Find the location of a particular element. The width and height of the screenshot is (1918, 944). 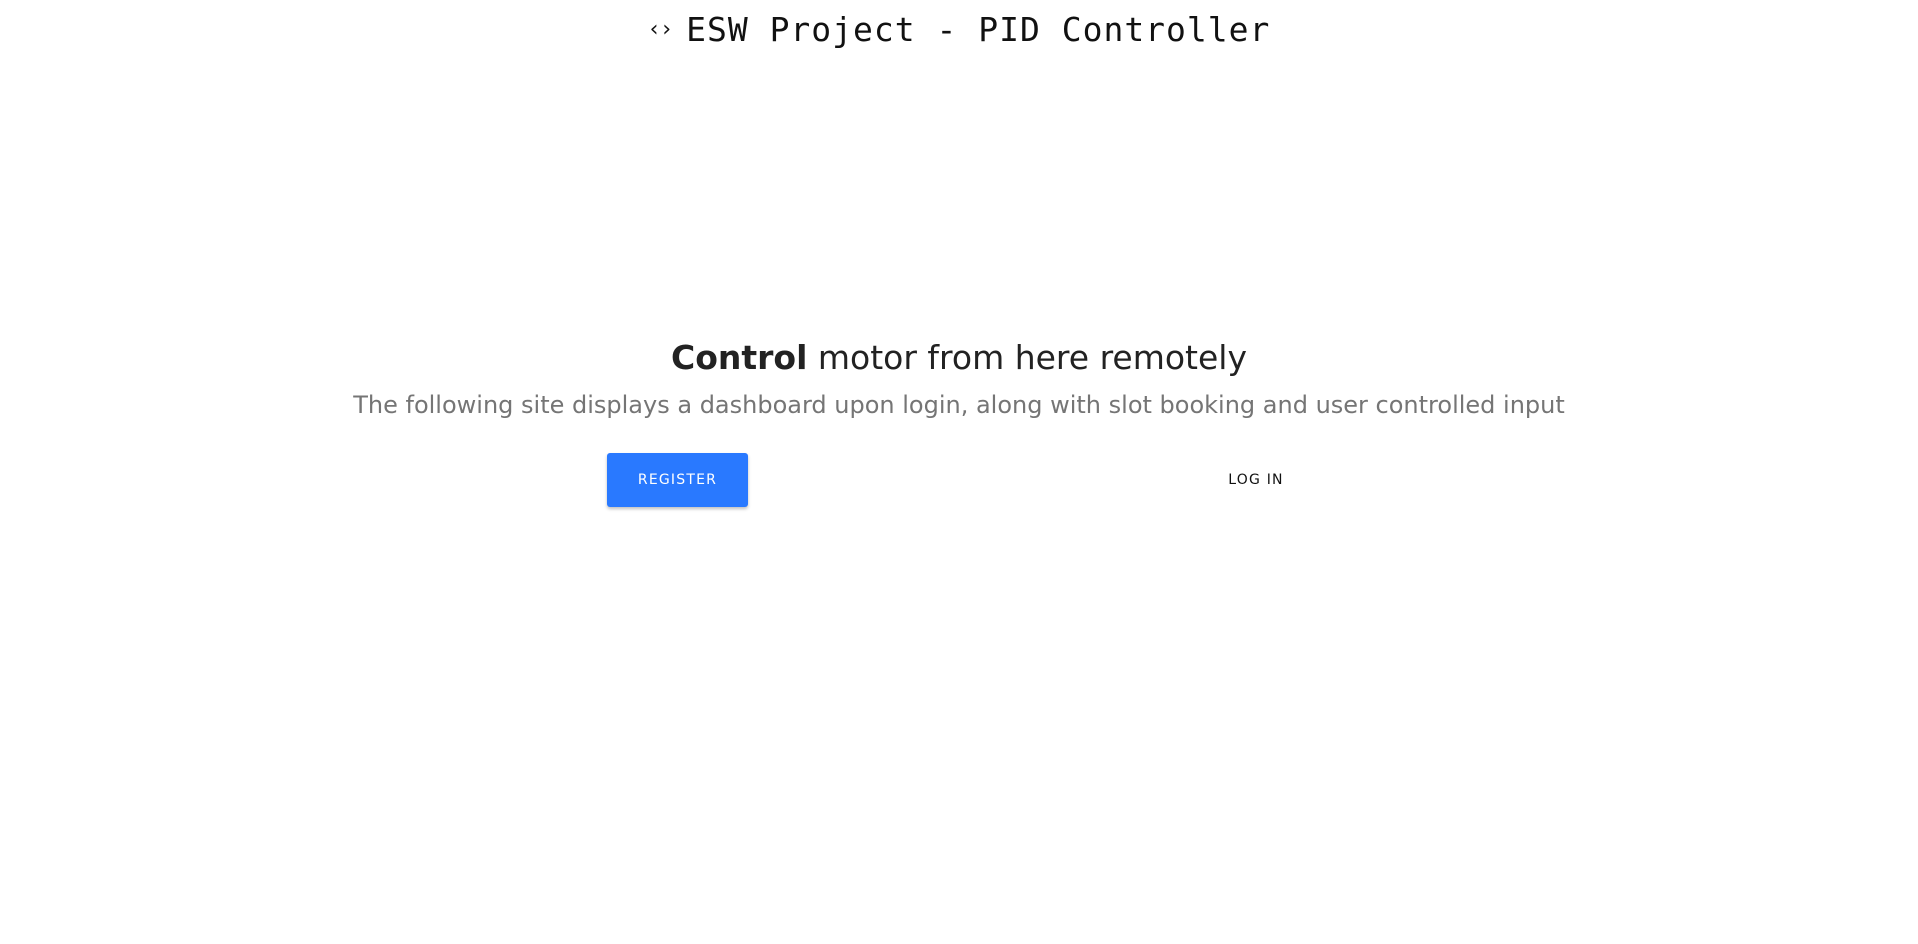

auth-actions: REGISTER LOG IN is located at coordinates (959, 480).